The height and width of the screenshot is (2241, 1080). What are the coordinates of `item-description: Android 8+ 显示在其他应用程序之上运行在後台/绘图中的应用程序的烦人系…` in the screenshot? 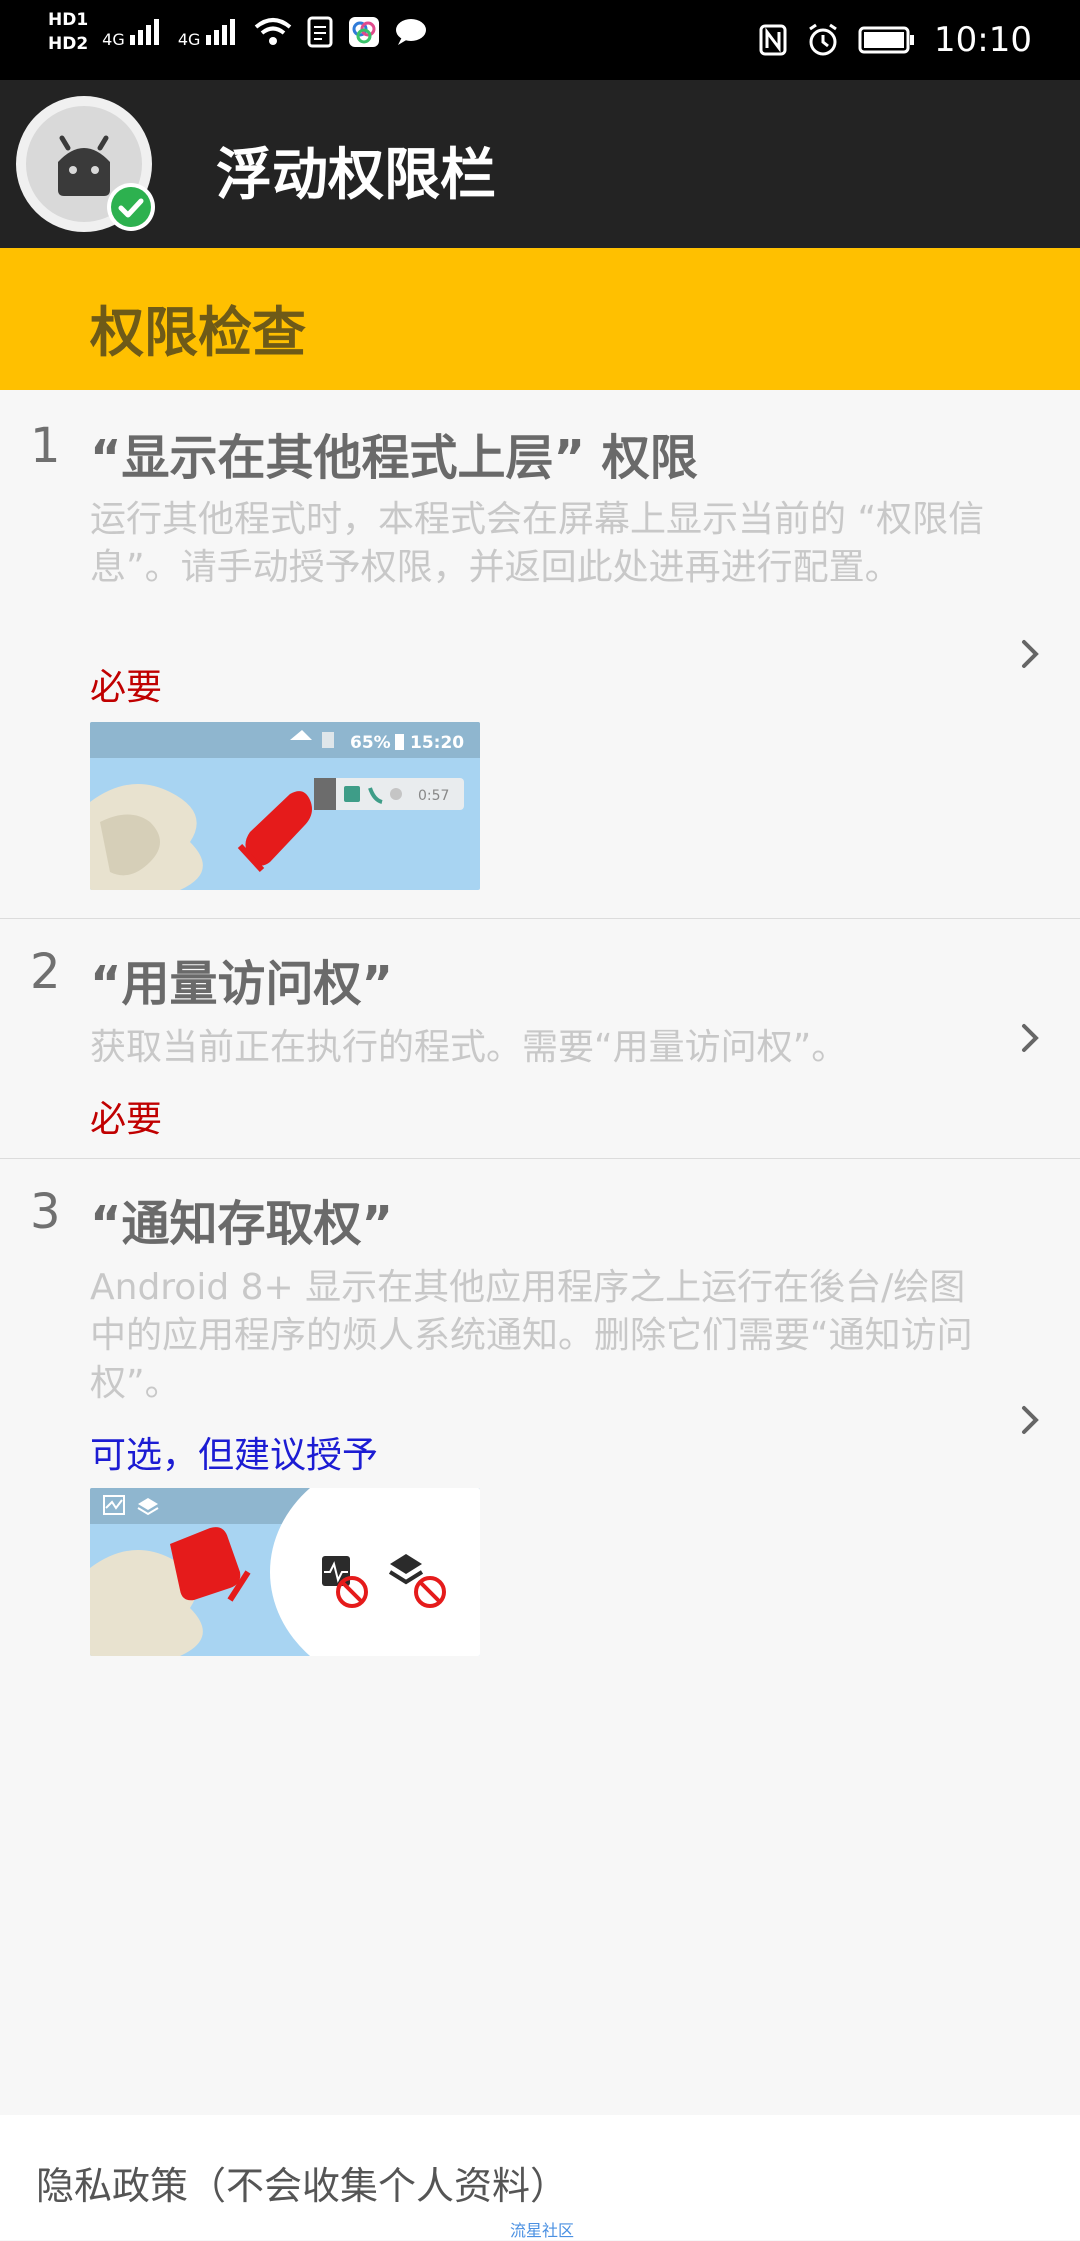 It's located at (531, 1335).